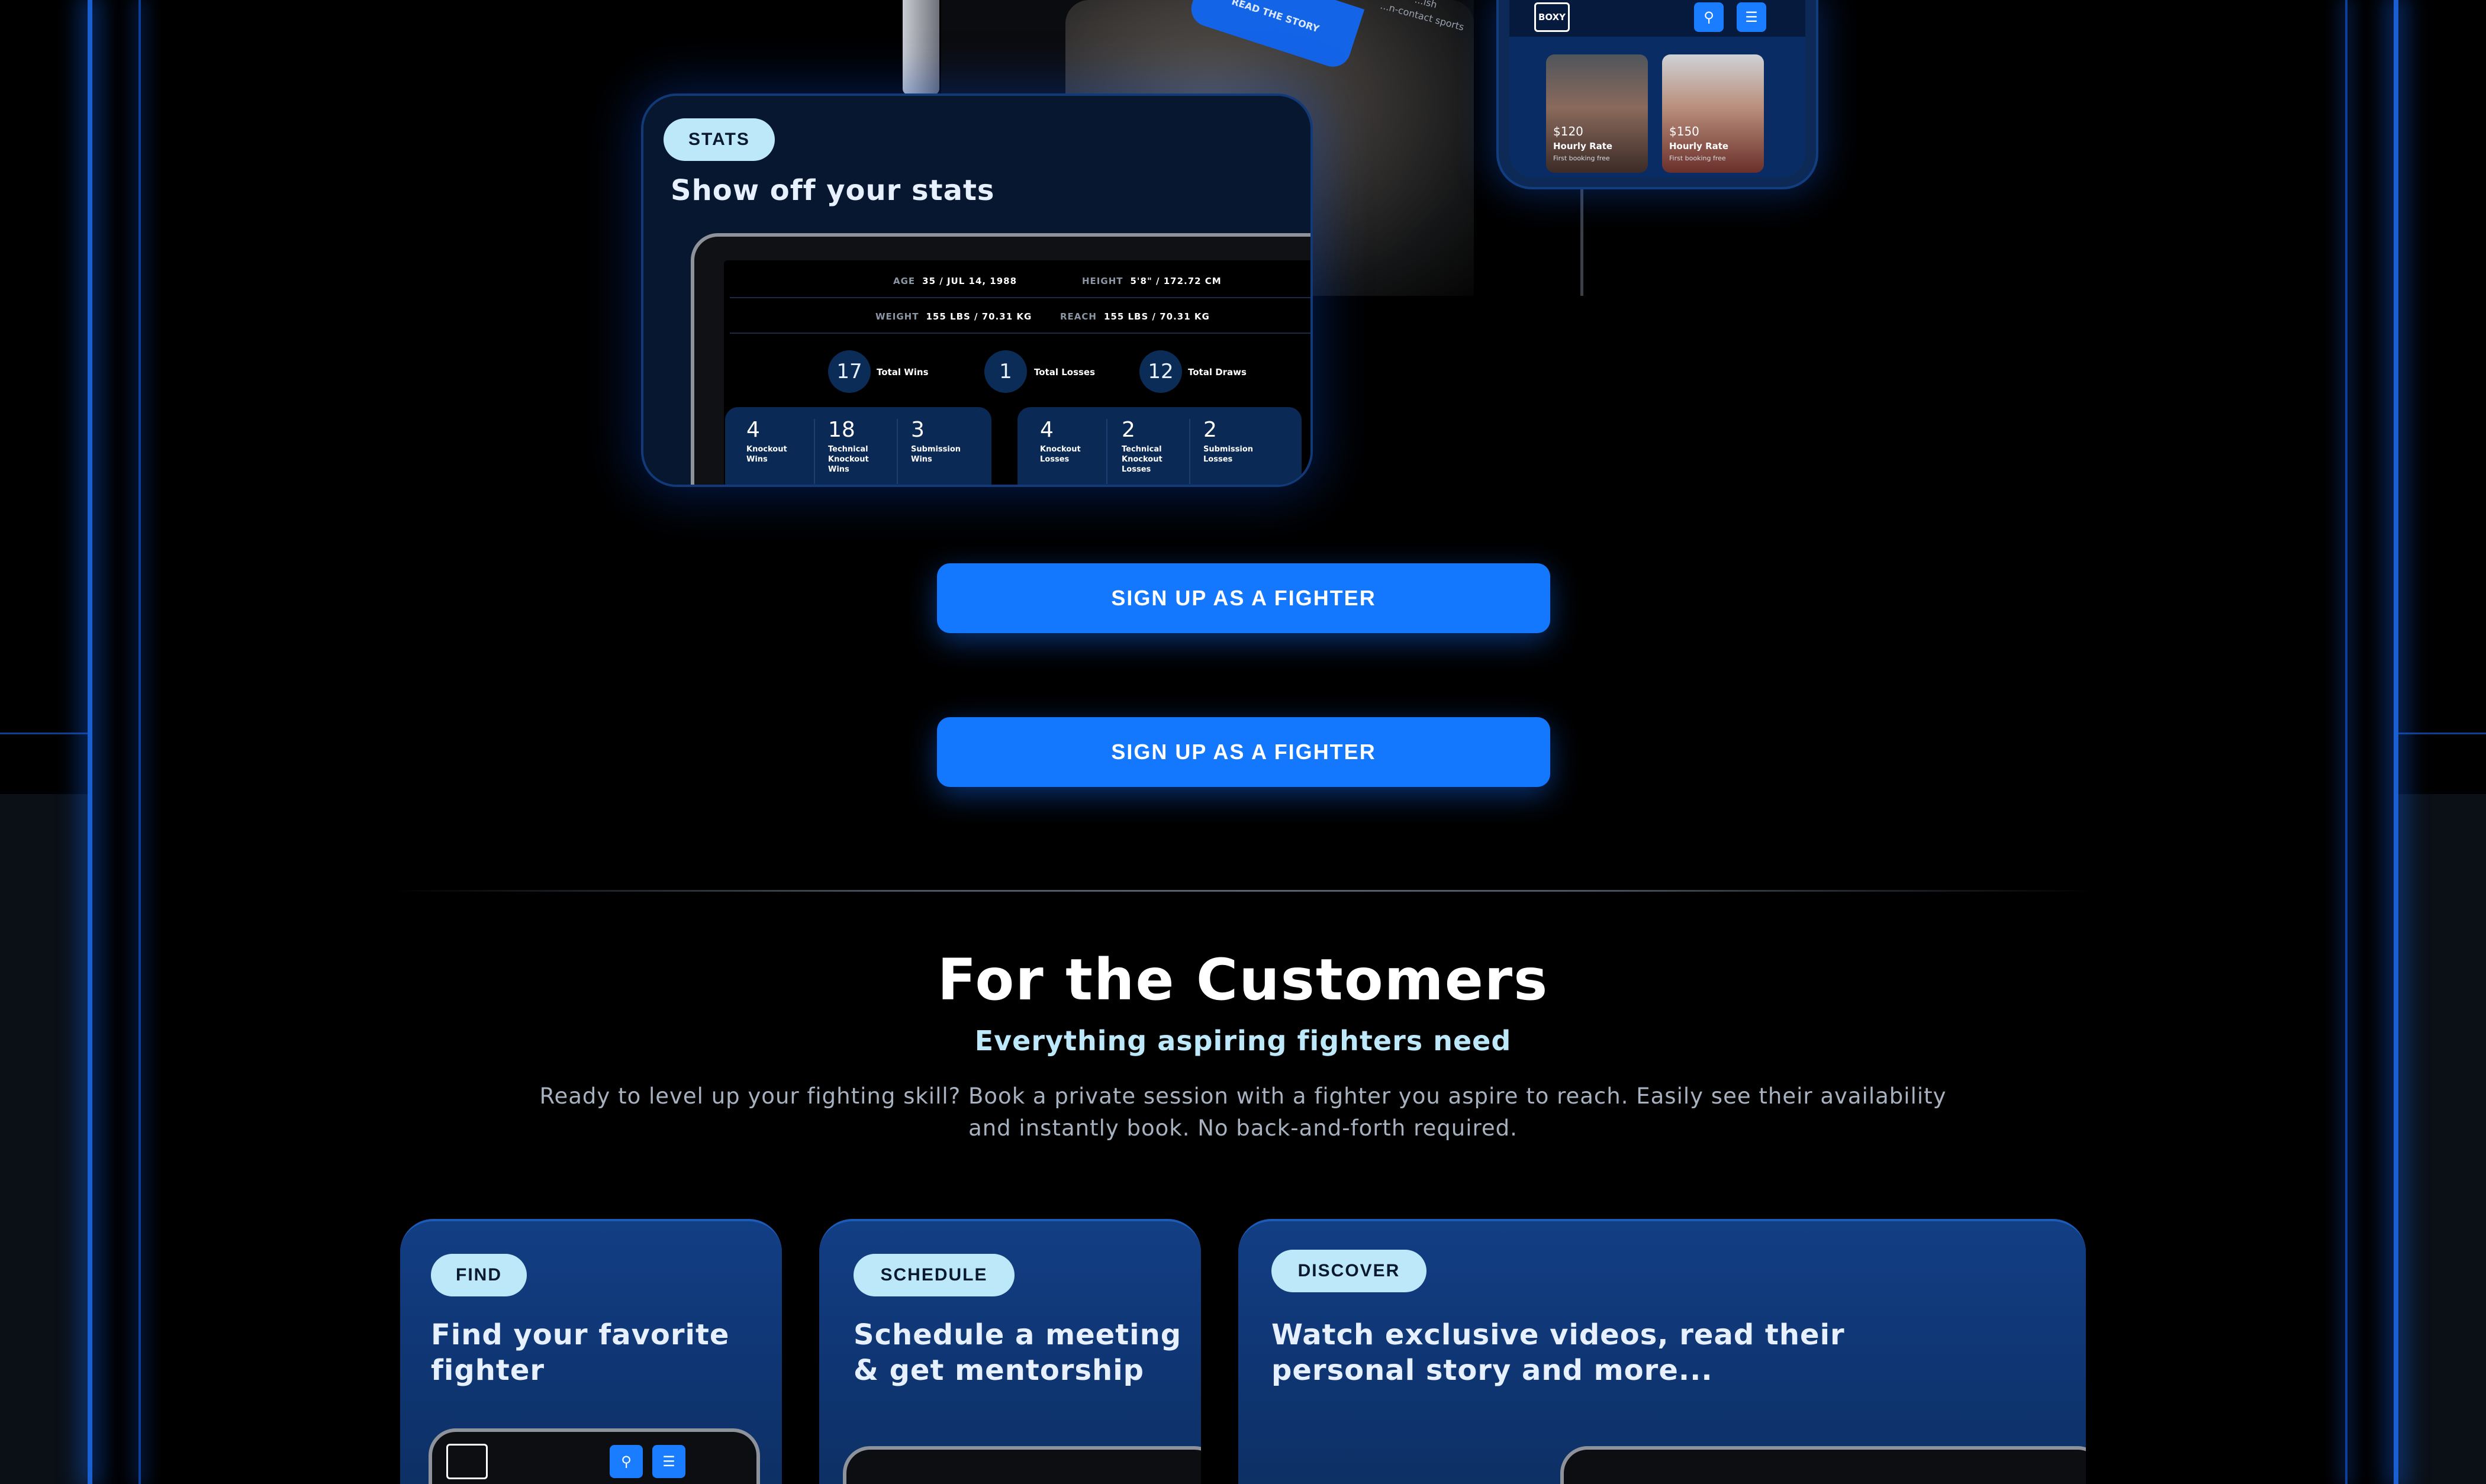  Describe the element at coordinates (921, 48) in the screenshot. I see `device-edge` at that location.